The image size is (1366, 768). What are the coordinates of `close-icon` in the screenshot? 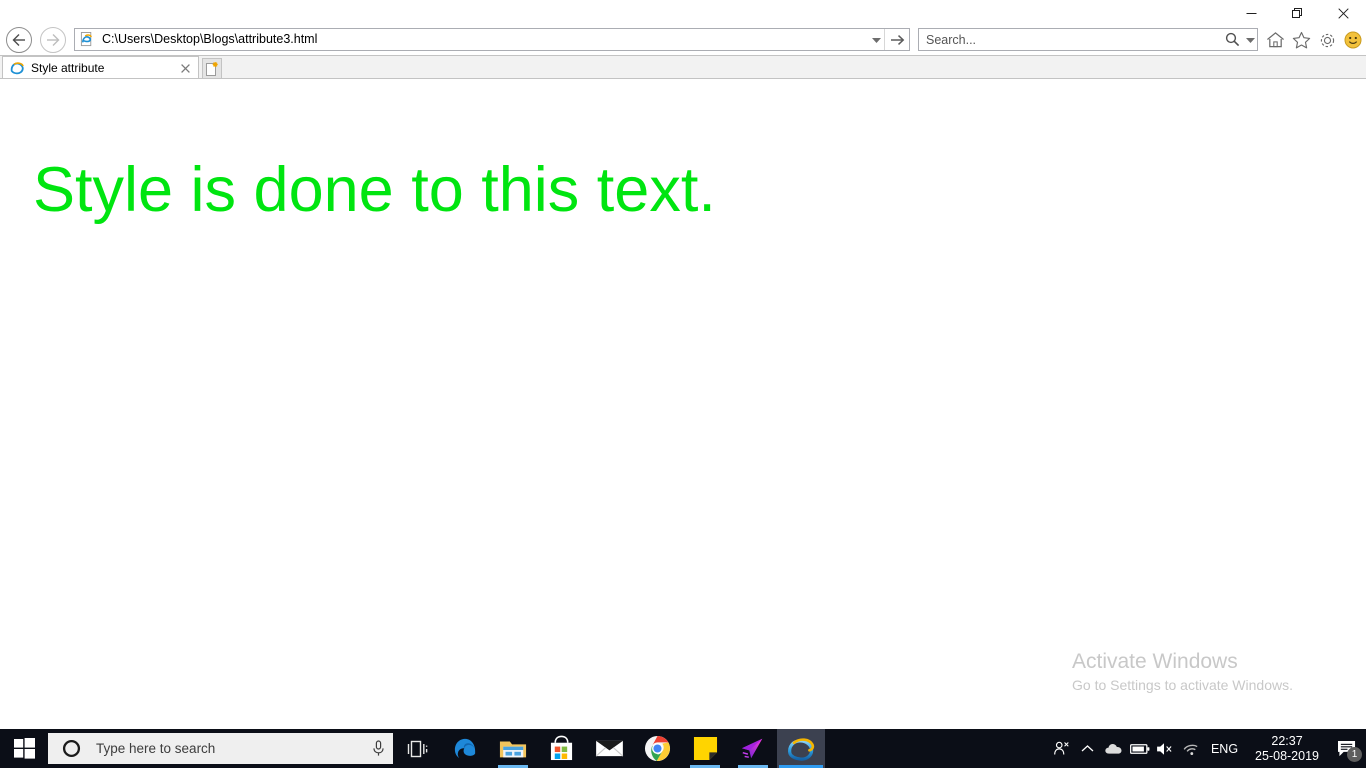 It's located at (185, 68).